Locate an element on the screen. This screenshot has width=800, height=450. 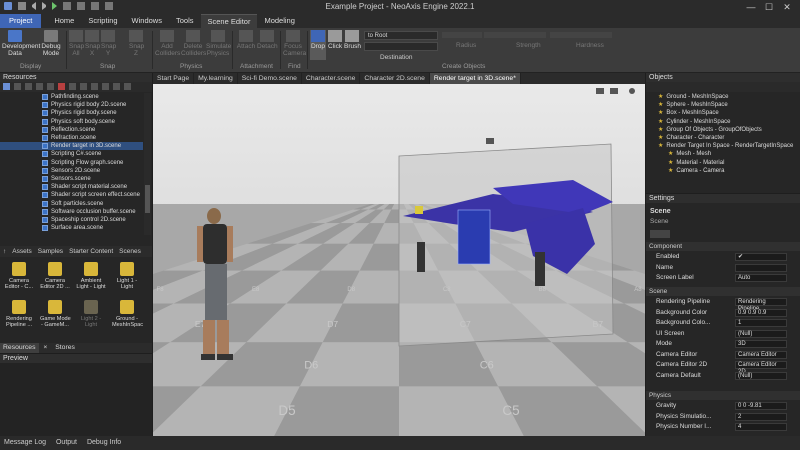
brush-mode-button: Brush is located at coordinates (352, 40).